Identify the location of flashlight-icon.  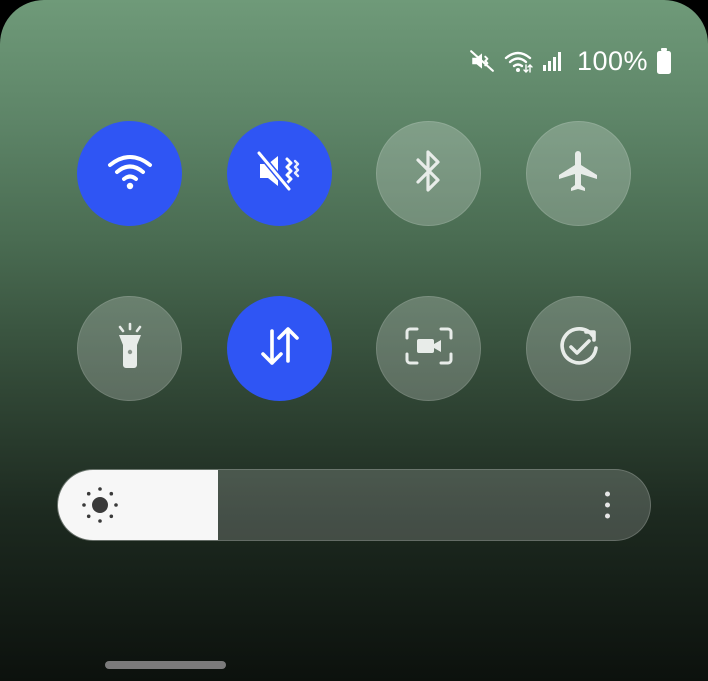
(130, 348).